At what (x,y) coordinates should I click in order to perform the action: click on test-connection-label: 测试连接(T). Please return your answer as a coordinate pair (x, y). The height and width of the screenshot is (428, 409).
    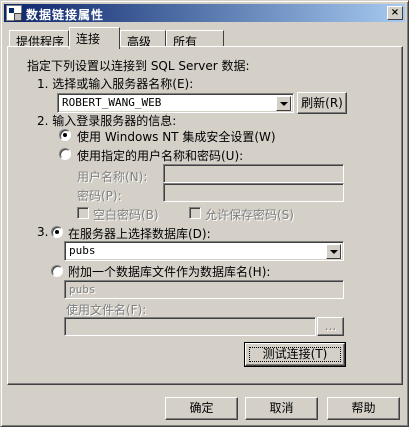
    Looking at the image, I should click on (295, 354).